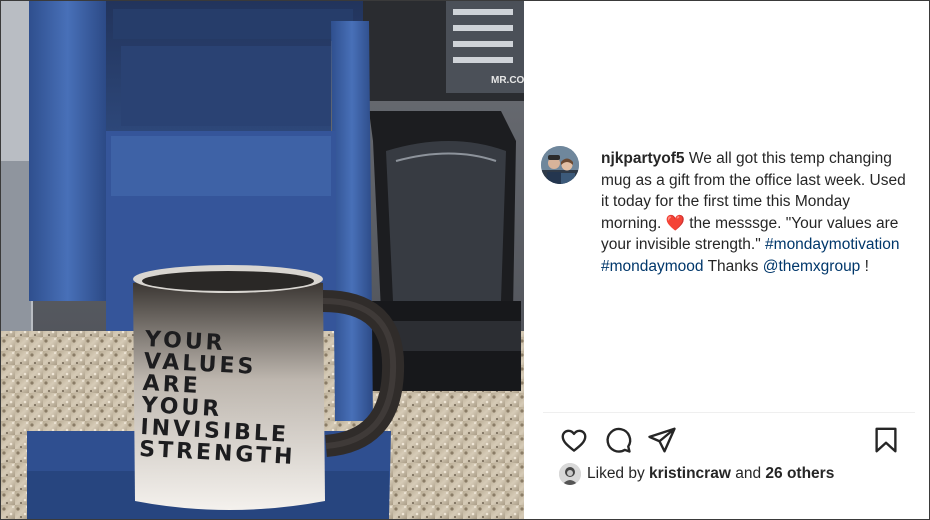  Describe the element at coordinates (832, 244) in the screenshot. I see `hashtag-link: #mondaymotivation` at that location.